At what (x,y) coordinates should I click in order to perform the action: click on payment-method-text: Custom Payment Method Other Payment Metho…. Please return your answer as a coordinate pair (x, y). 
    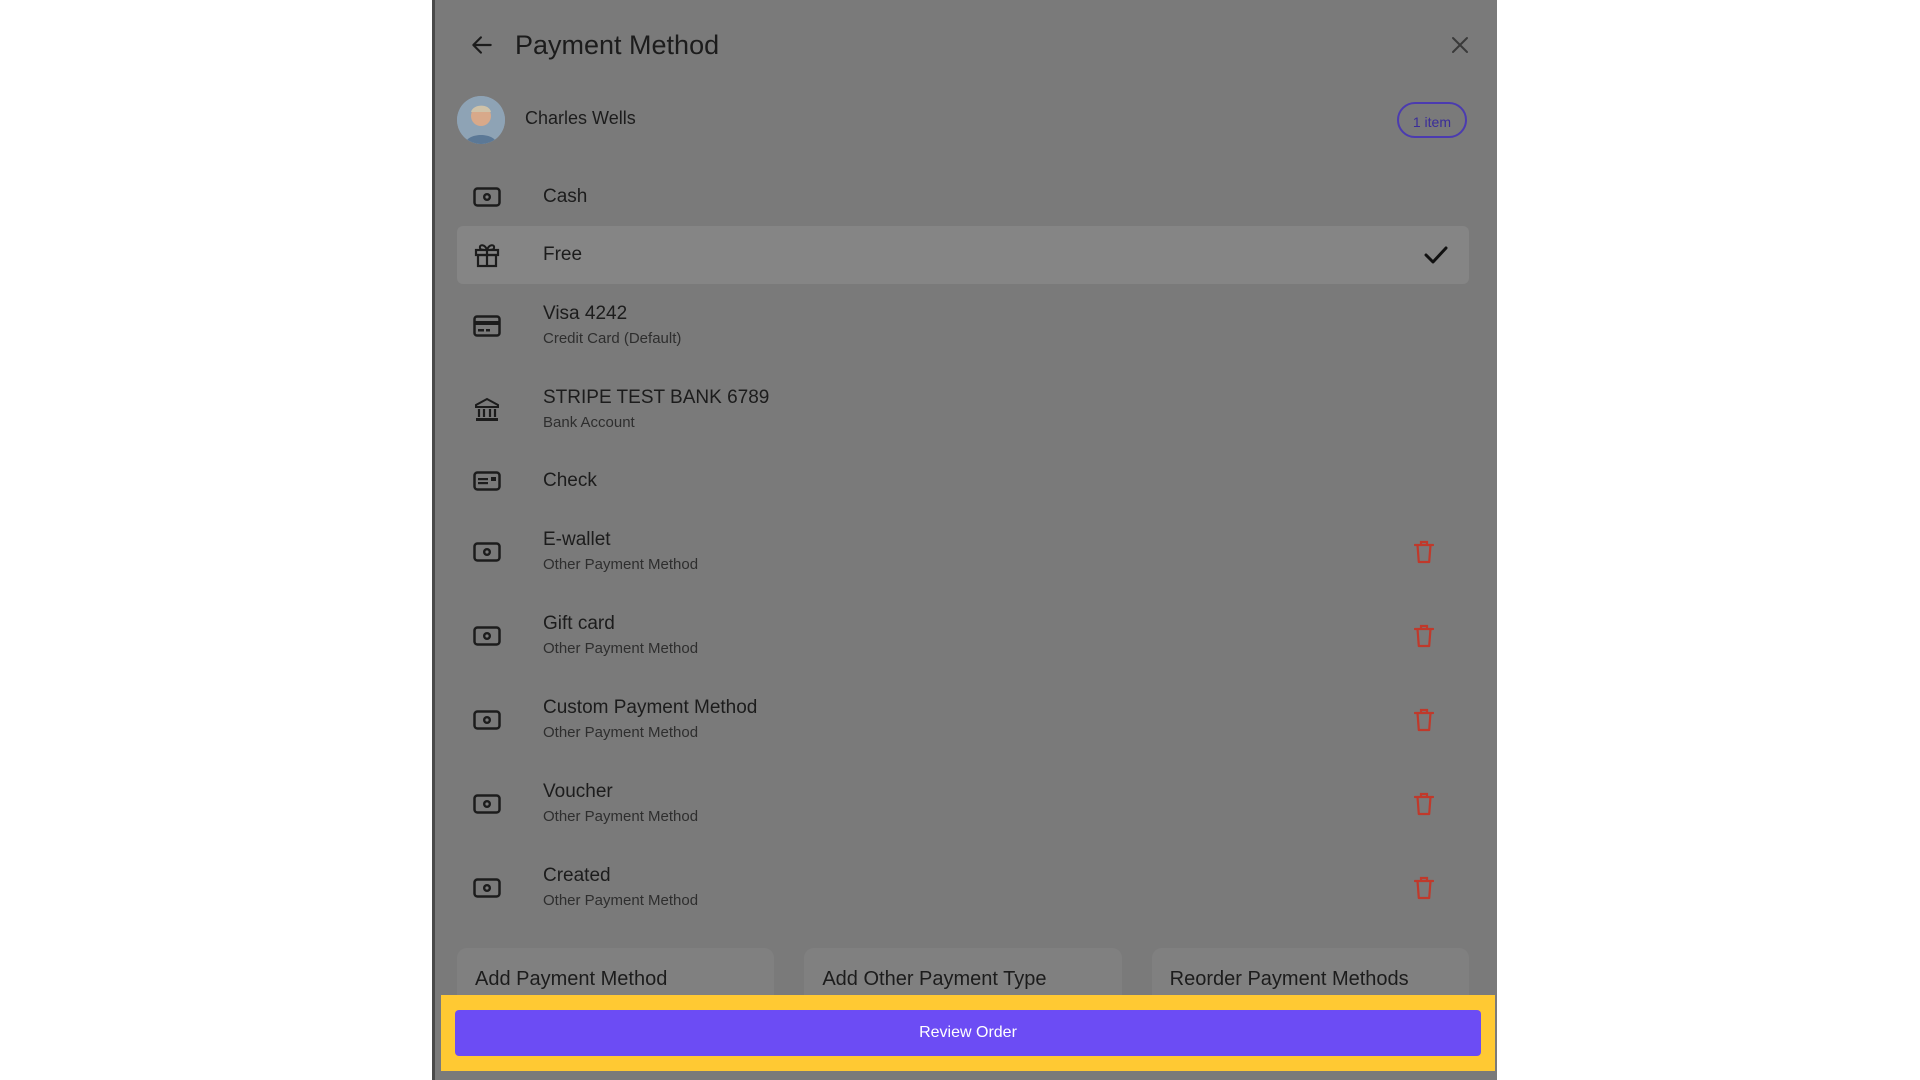
    Looking at the image, I should click on (650, 720).